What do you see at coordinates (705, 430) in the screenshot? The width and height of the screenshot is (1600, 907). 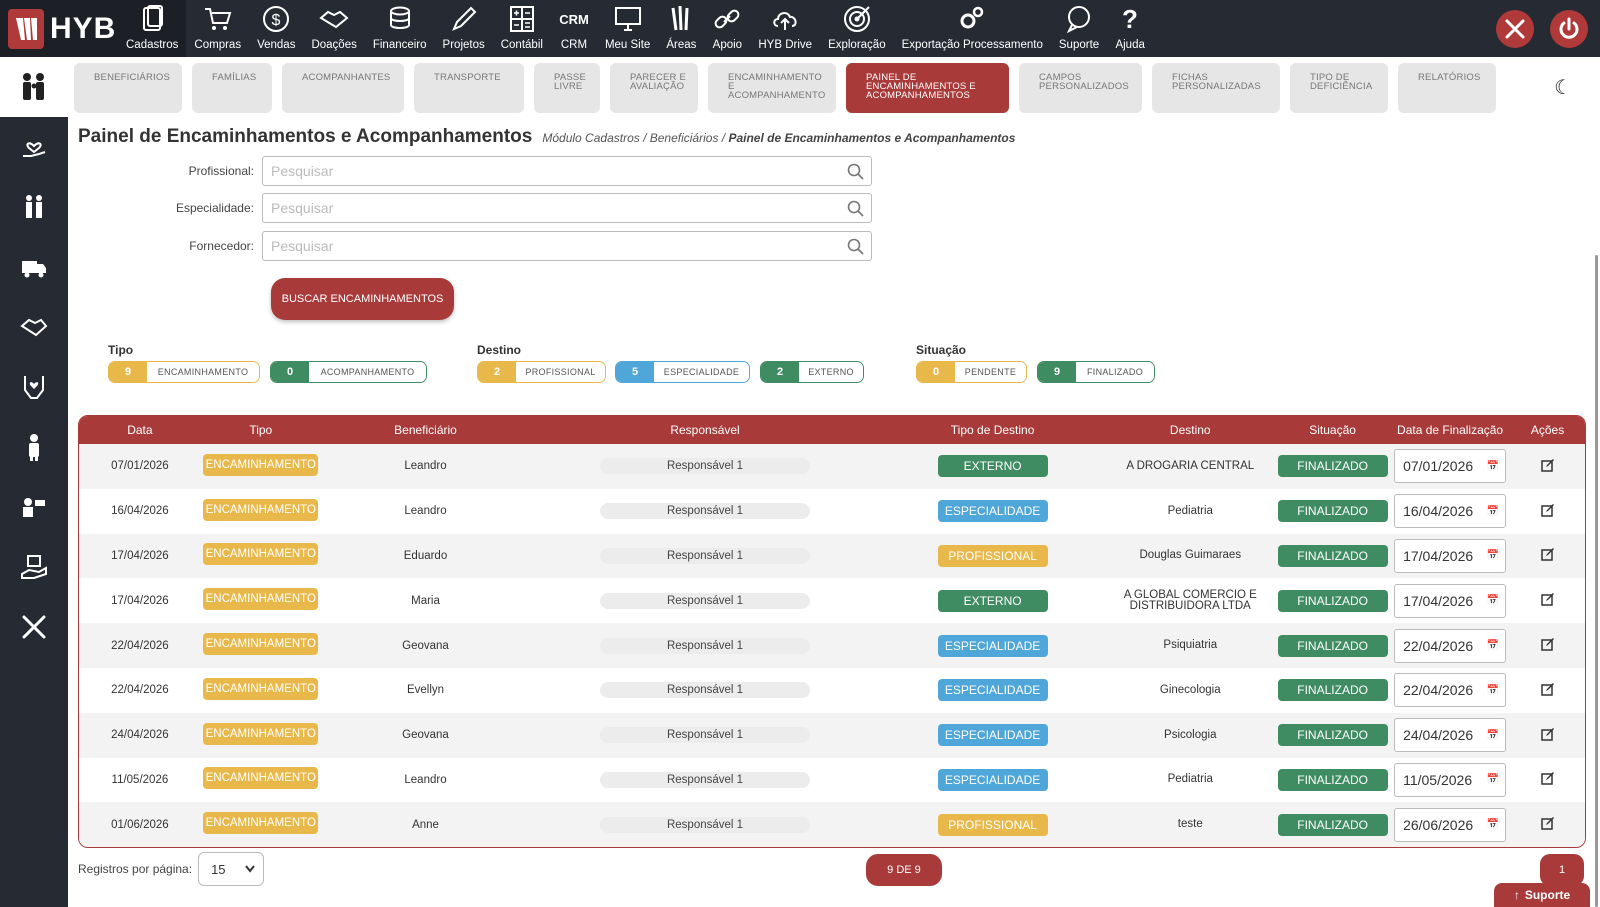 I see `column-header: Responsável` at bounding box center [705, 430].